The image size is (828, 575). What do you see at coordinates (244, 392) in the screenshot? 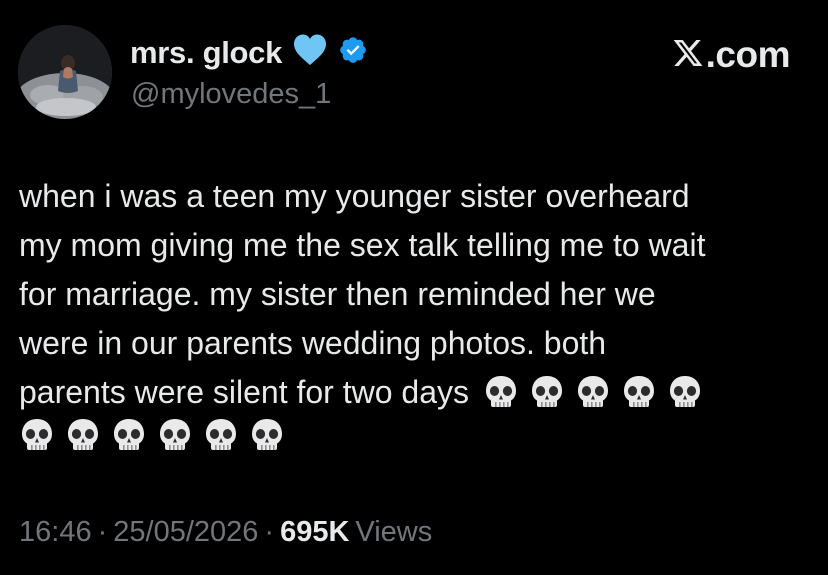
I see `tweet-line: parents were silent for two days` at bounding box center [244, 392].